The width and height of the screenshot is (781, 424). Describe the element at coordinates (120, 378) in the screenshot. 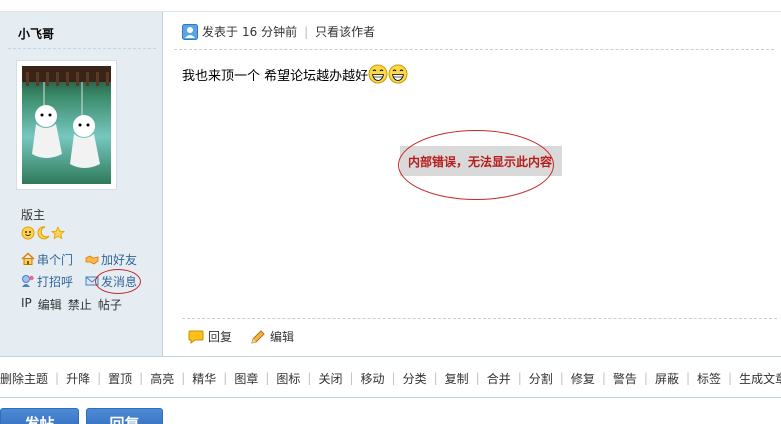

I see `mod-action-label: 置顶` at that location.